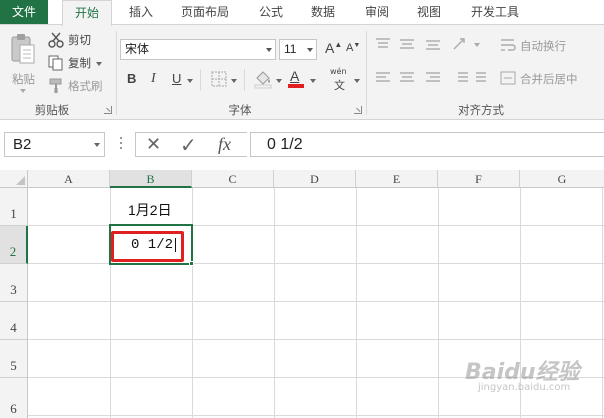 The image size is (604, 418). I want to click on font-color-button: A, so click(297, 78).